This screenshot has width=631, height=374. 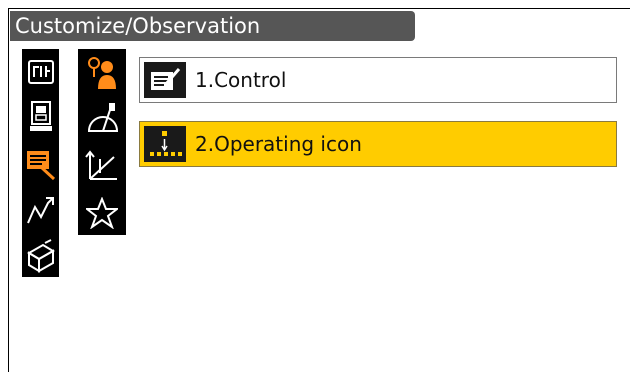 What do you see at coordinates (378, 80) in the screenshot?
I see `menu-item-control: 1.Control` at bounding box center [378, 80].